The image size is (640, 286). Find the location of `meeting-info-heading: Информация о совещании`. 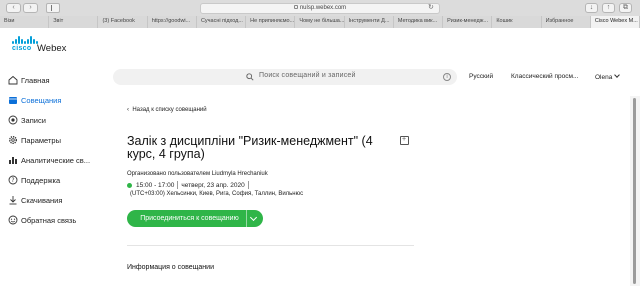

meeting-info-heading: Информация о совещании is located at coordinates (170, 267).